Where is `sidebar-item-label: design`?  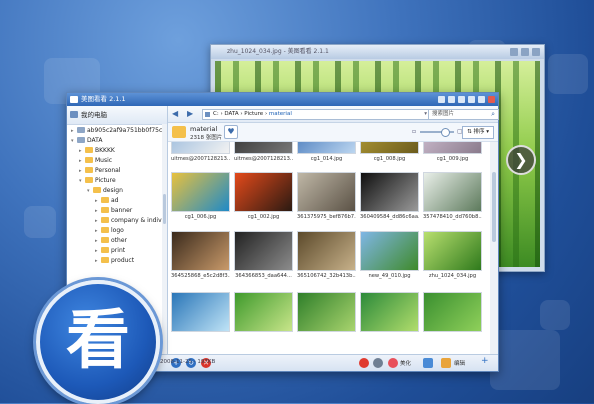 sidebar-item-label: design is located at coordinates (113, 190).